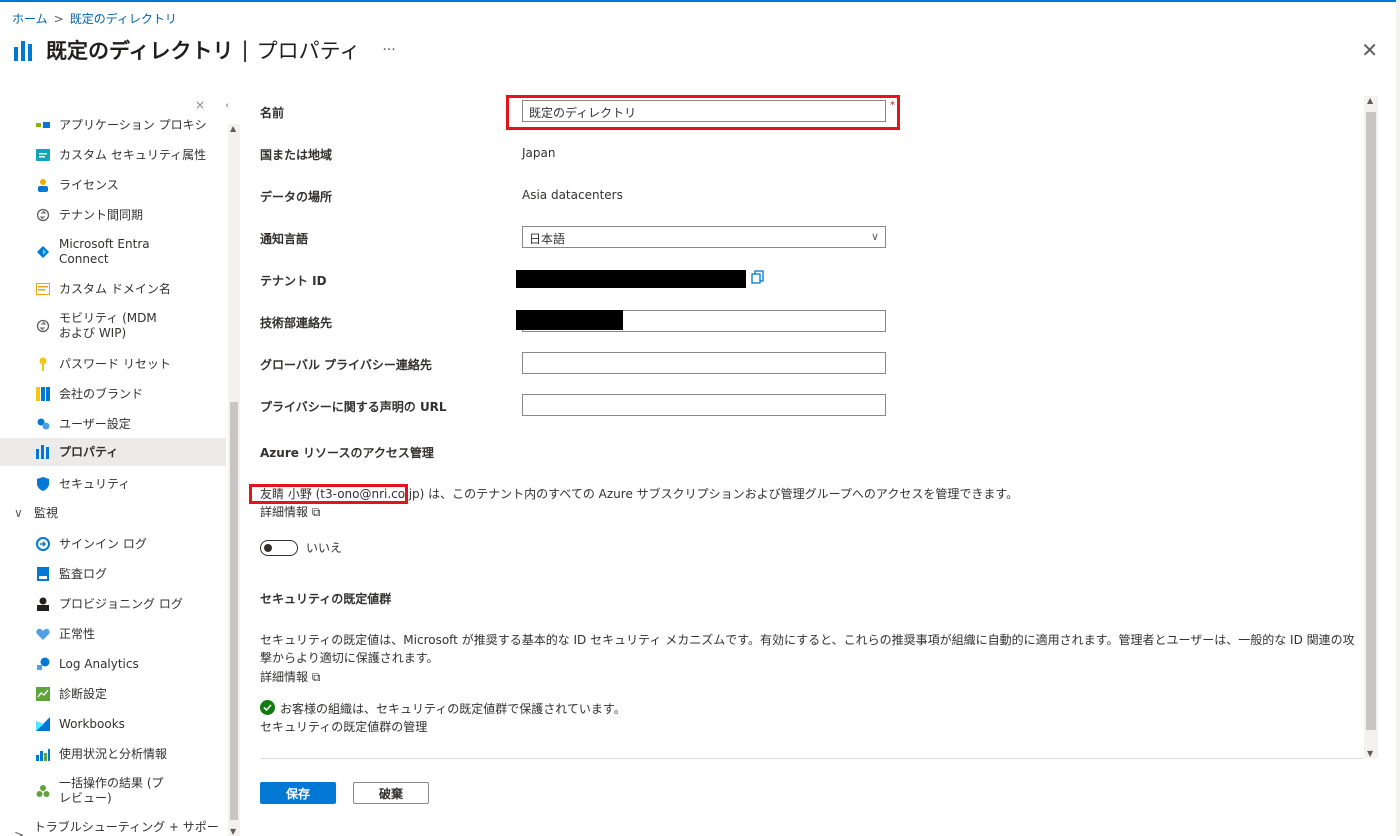 The width and height of the screenshot is (1400, 836). Describe the element at coordinates (539, 153) in the screenshot. I see `country-value: Japan` at that location.